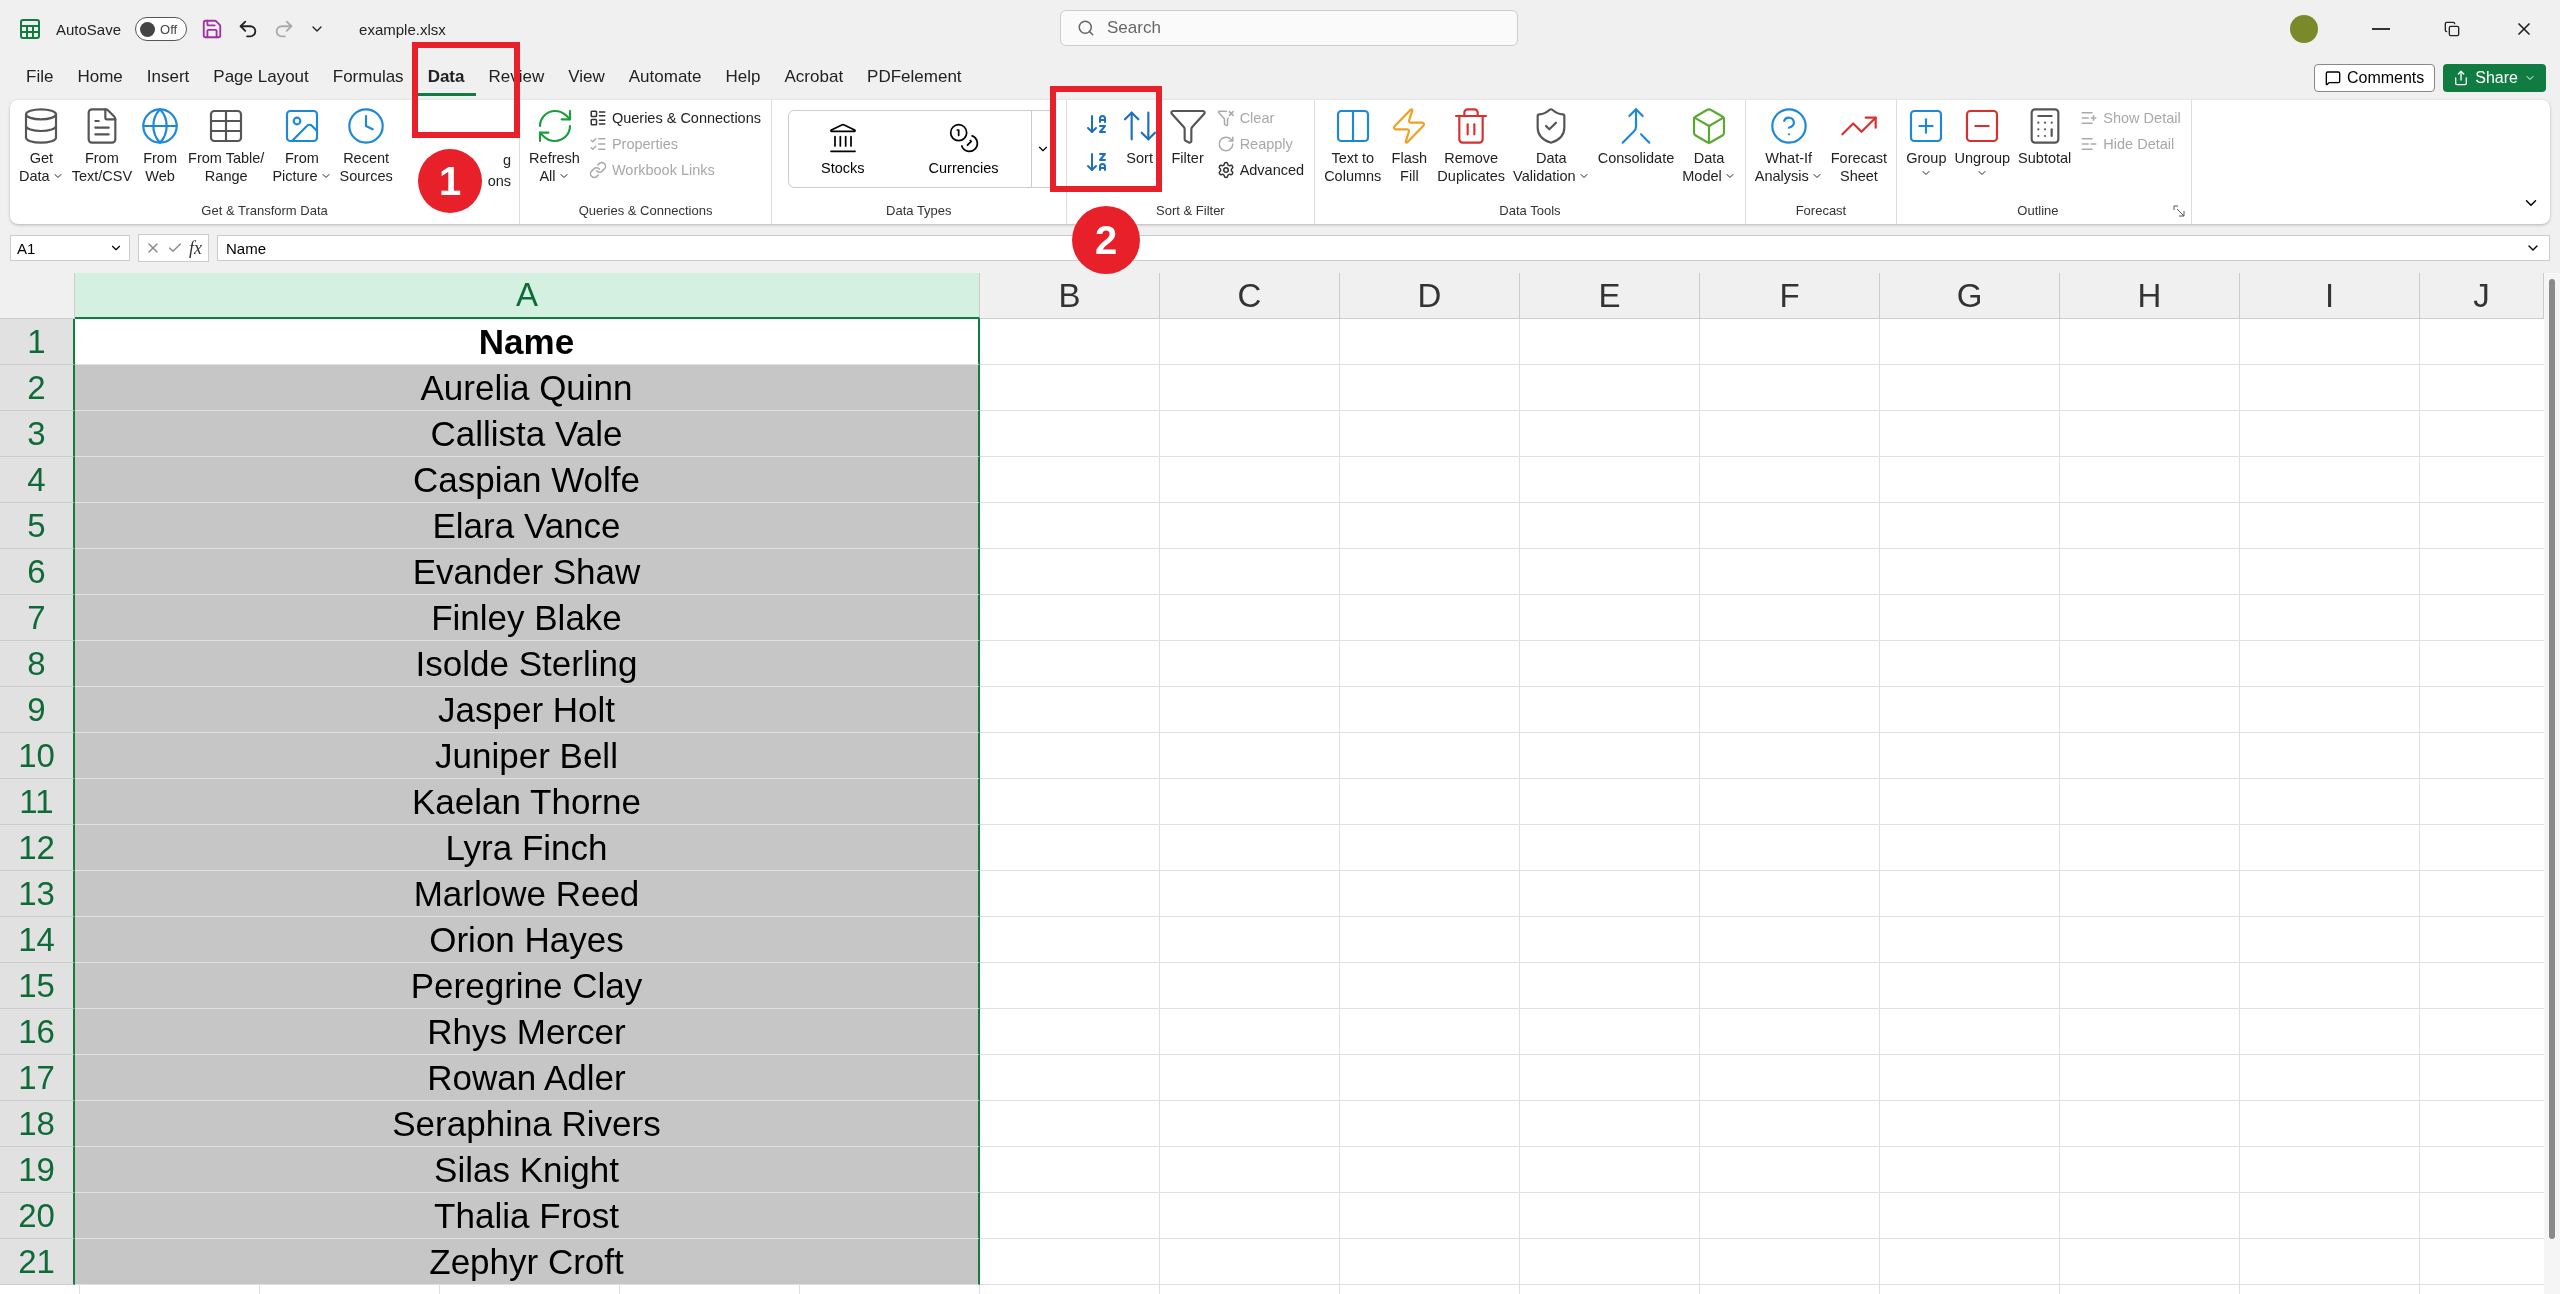 This screenshot has width=2560, height=1294. What do you see at coordinates (1636, 137) in the screenshot?
I see `ribbon-button: Consolidate` at bounding box center [1636, 137].